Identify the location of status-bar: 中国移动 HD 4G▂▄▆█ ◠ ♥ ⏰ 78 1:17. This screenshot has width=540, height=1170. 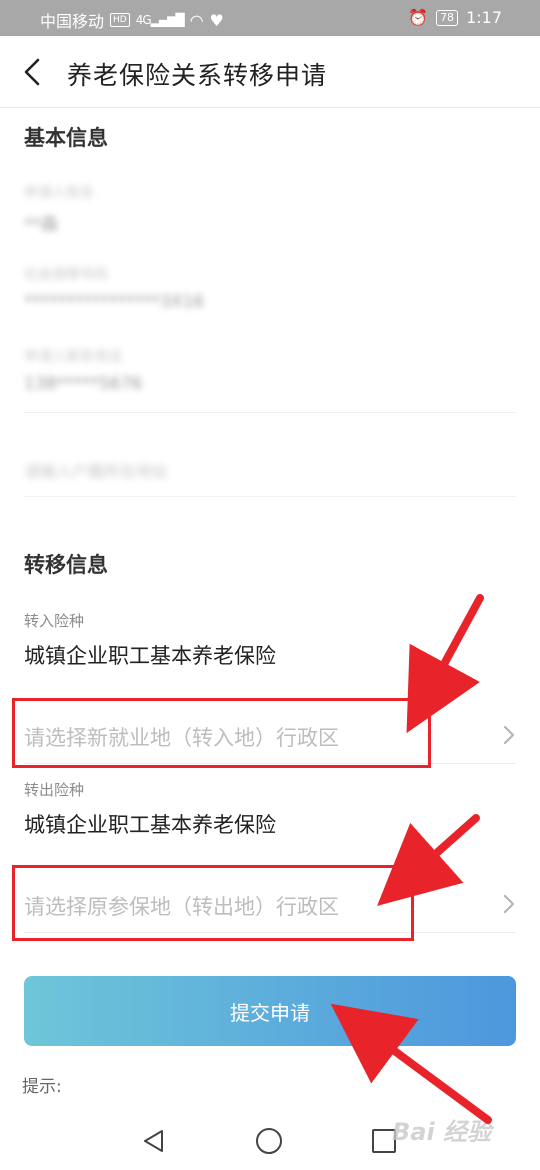
(270, 18).